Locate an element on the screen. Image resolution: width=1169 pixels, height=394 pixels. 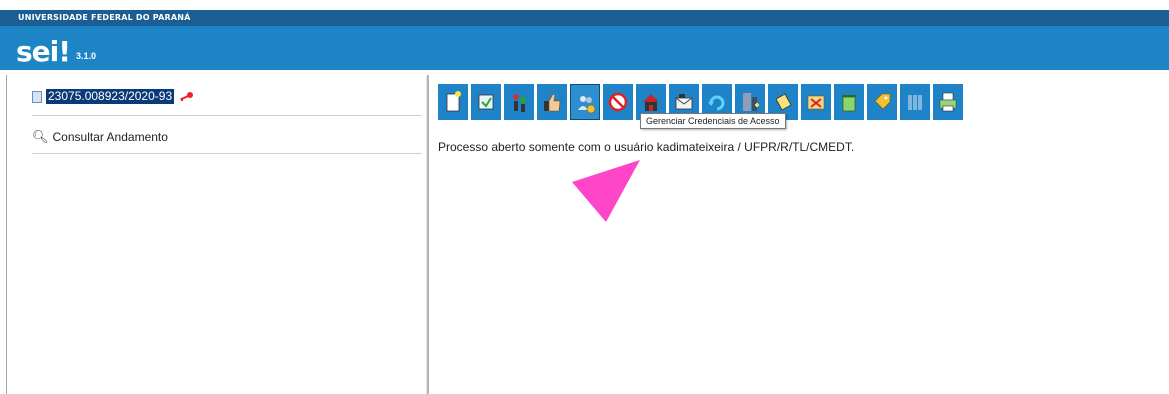
relate-process-button is located at coordinates (519, 102).